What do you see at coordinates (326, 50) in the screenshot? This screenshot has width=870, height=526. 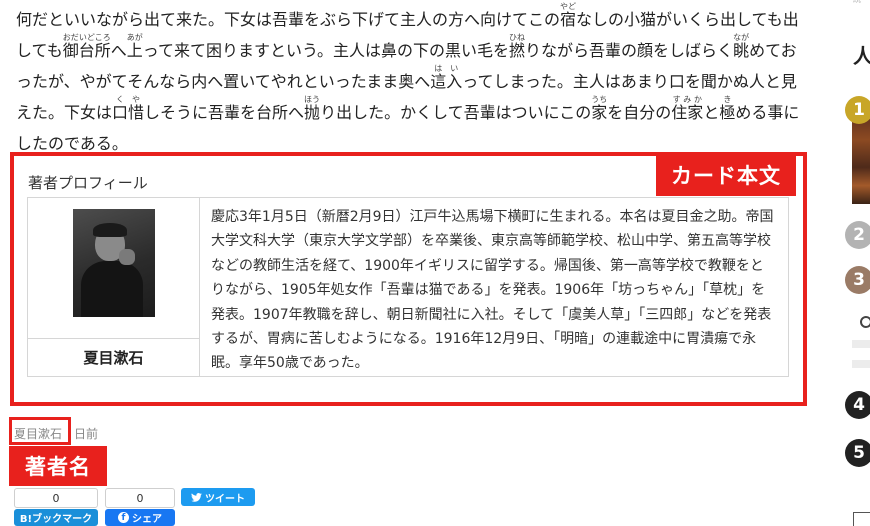 I see `text-segment: って来て困りますという。主人は鼻の下の黒い毛を` at bounding box center [326, 50].